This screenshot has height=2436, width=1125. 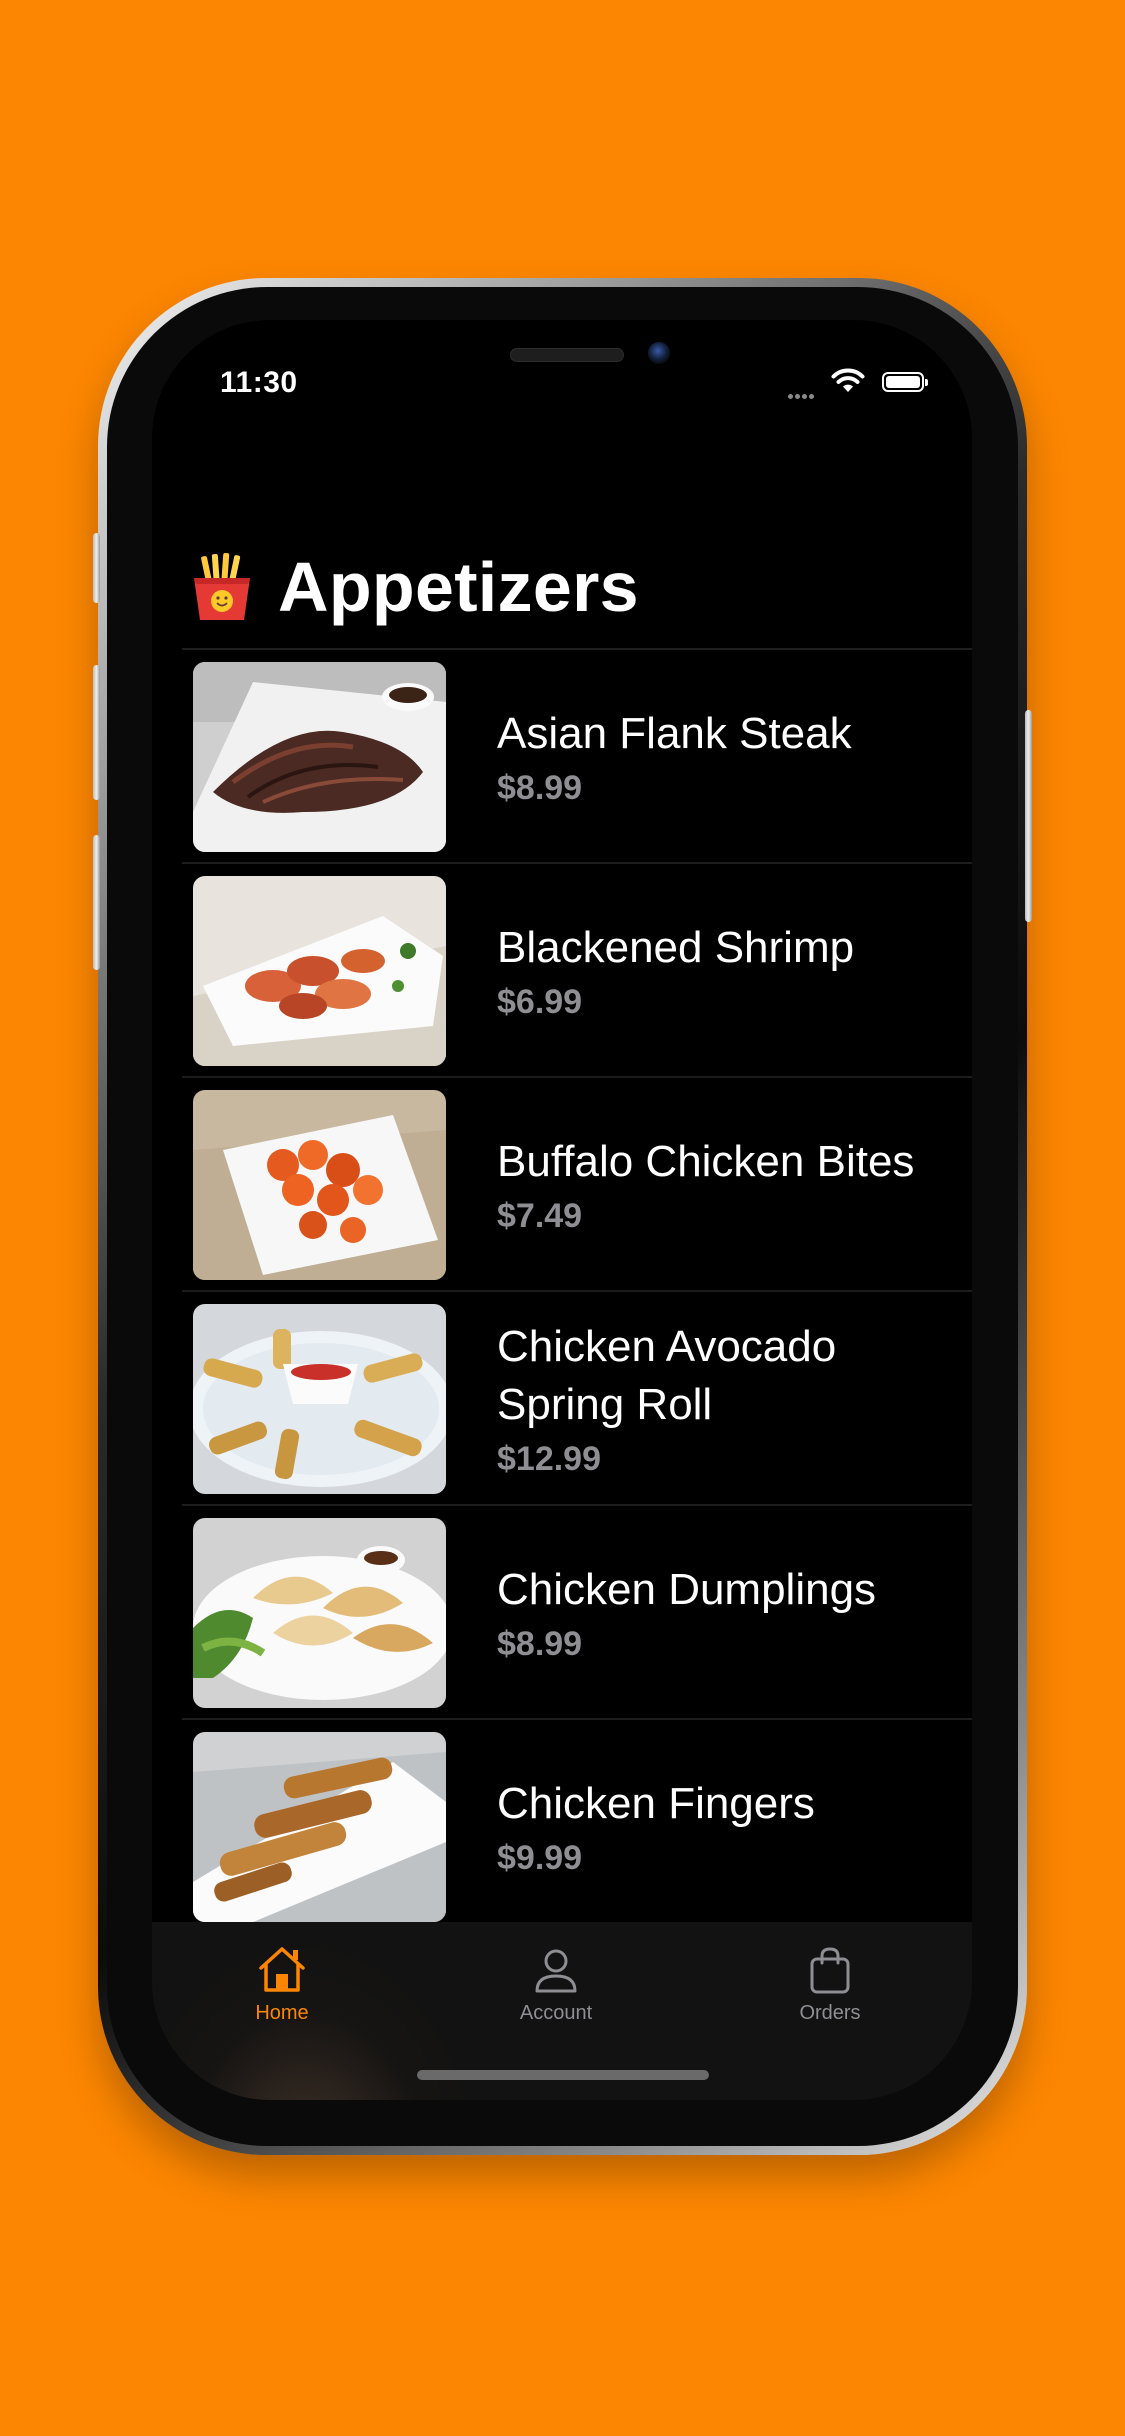 I want to click on shrimp-image, so click(x=319, y=971).